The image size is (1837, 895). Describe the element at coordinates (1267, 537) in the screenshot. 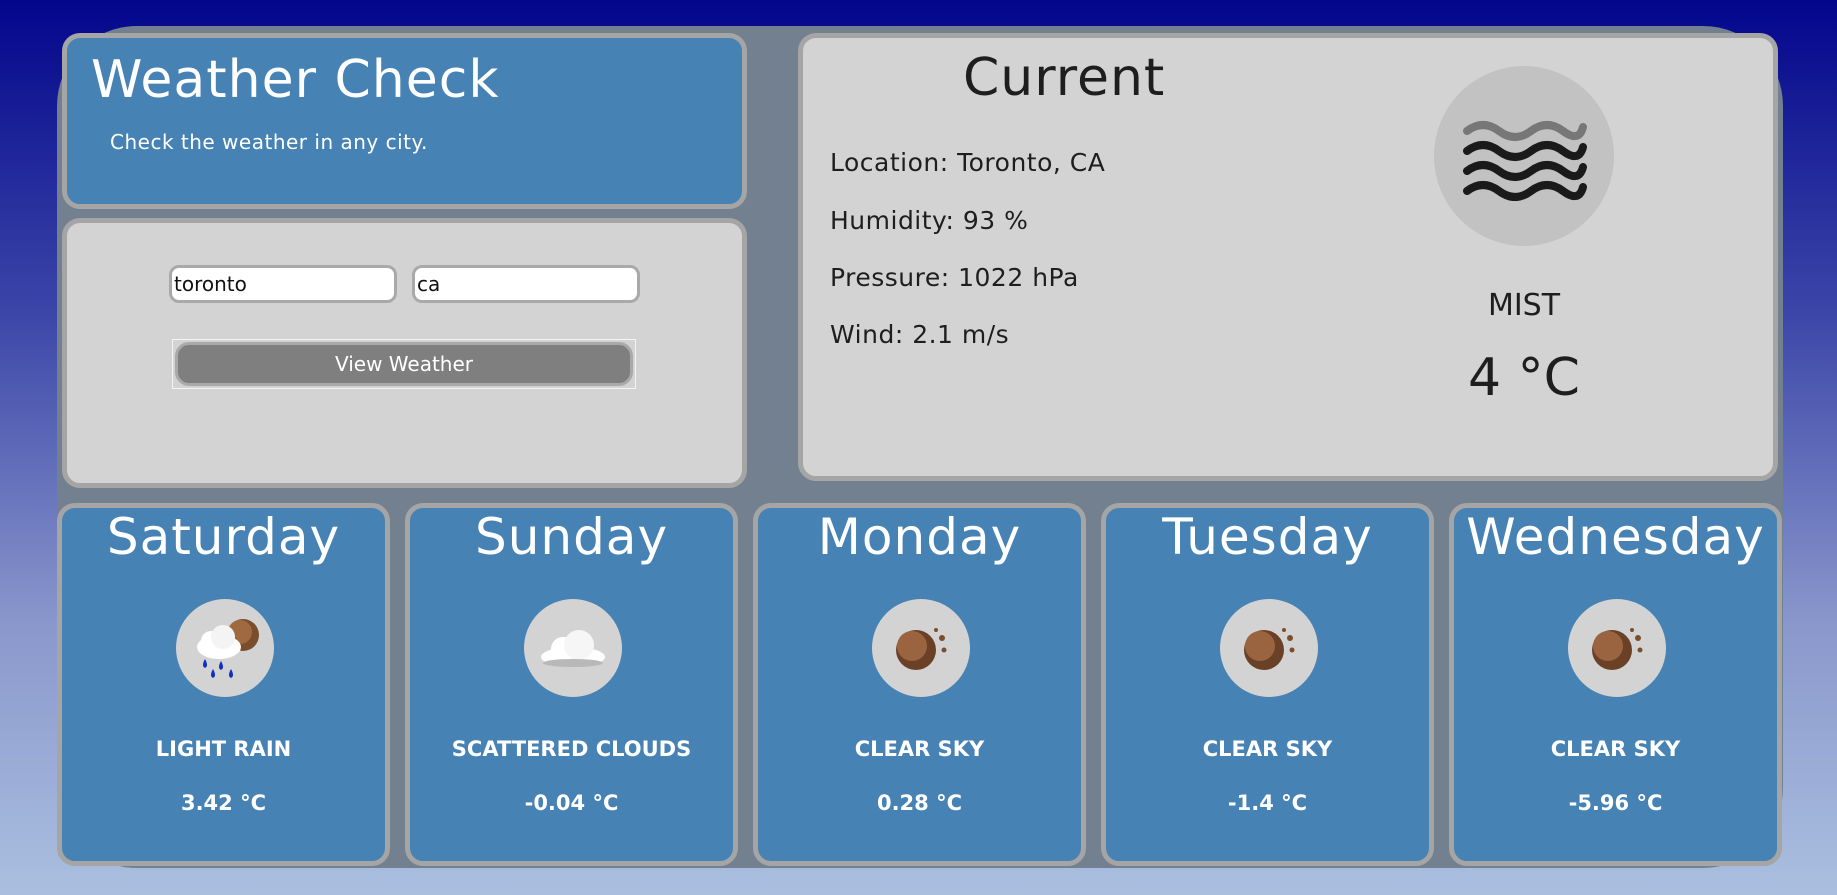

I see `forecast-day: Tuesday` at that location.